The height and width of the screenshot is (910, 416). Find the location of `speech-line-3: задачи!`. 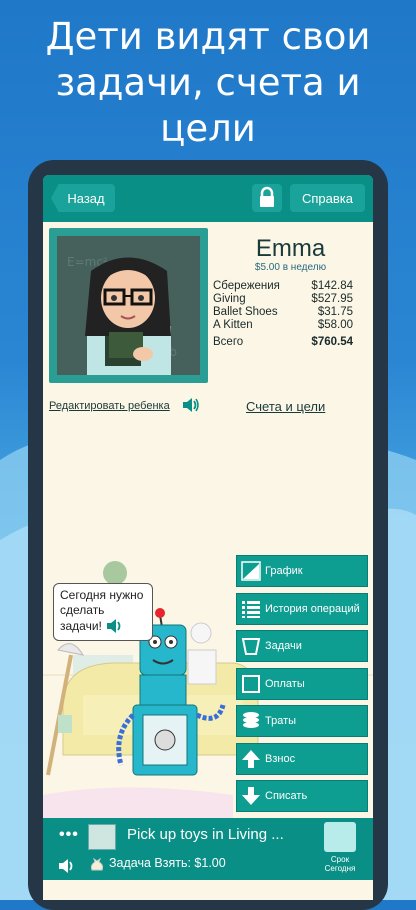

speech-line-3: задачи! is located at coordinates (103, 626).